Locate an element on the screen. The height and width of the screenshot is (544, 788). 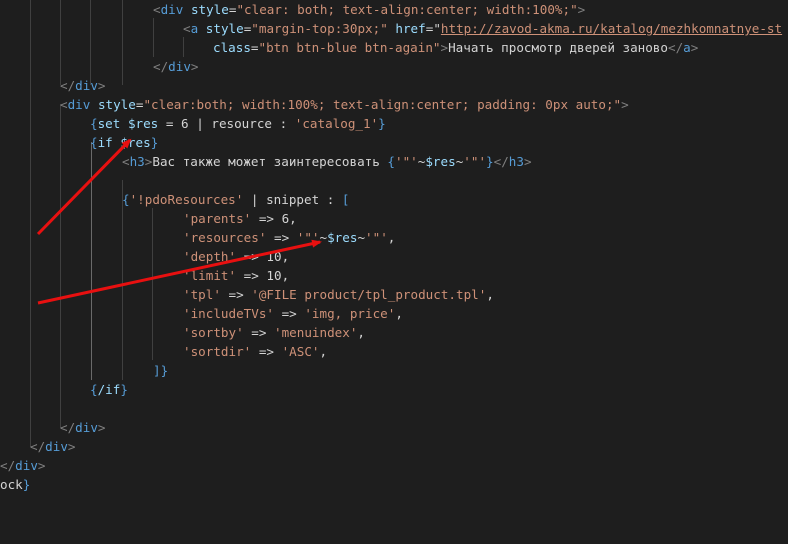
code-token: "btn btn-blue btn-again" is located at coordinates (349, 47).